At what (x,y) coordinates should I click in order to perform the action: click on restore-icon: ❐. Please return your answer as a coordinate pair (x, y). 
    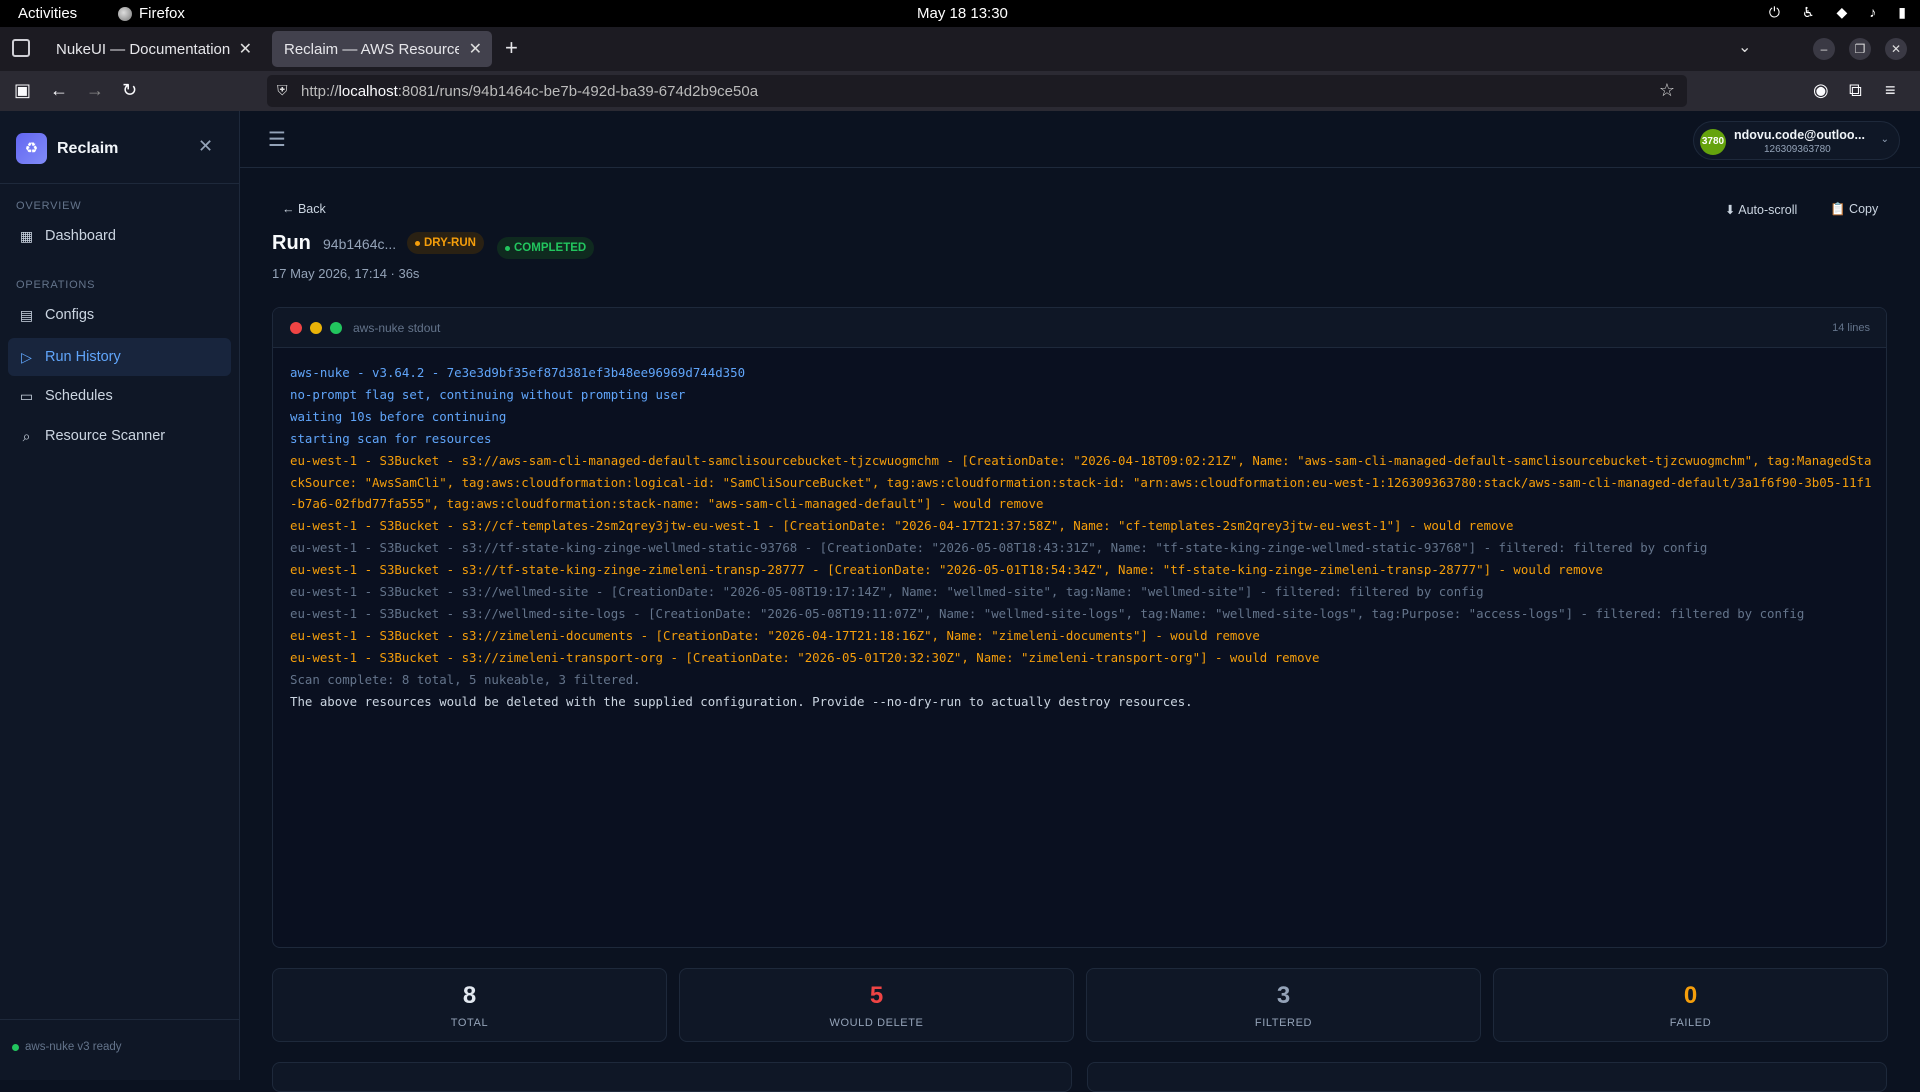
    Looking at the image, I should click on (1860, 49).